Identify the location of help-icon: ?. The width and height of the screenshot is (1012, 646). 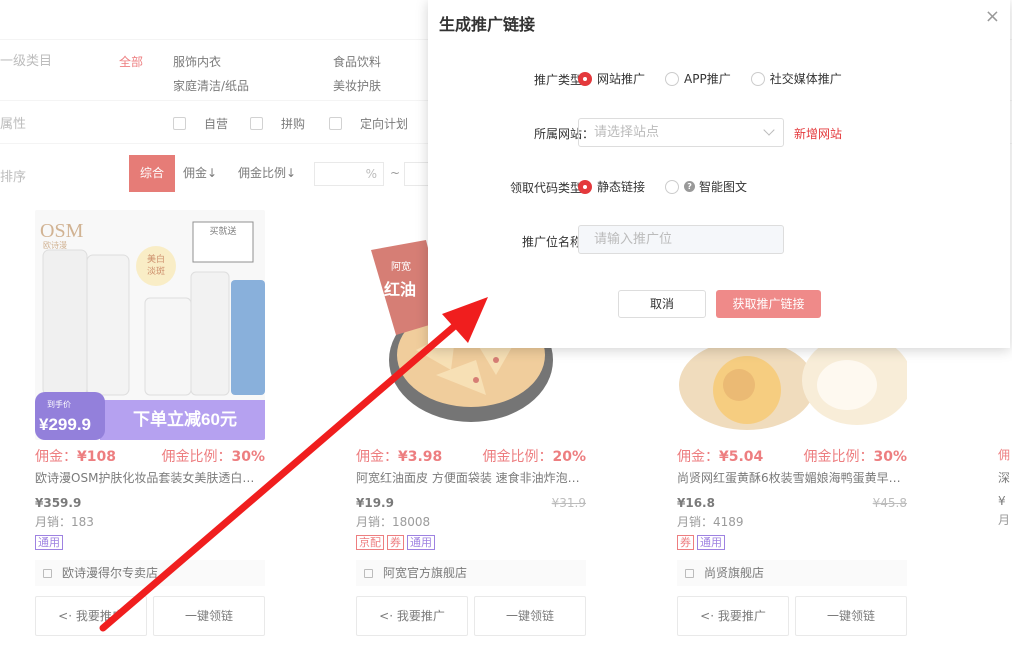
(690, 186).